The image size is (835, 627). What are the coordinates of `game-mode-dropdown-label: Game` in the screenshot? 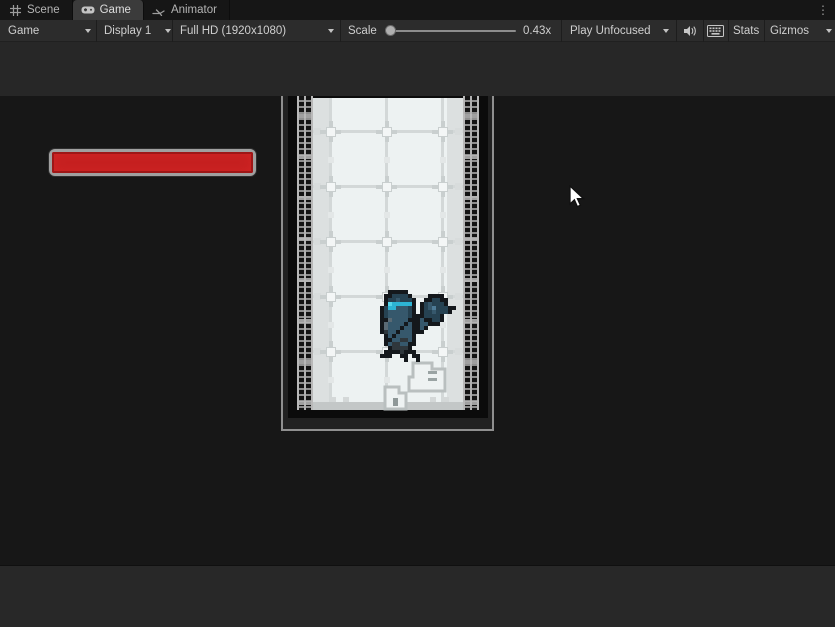 It's located at (24, 31).